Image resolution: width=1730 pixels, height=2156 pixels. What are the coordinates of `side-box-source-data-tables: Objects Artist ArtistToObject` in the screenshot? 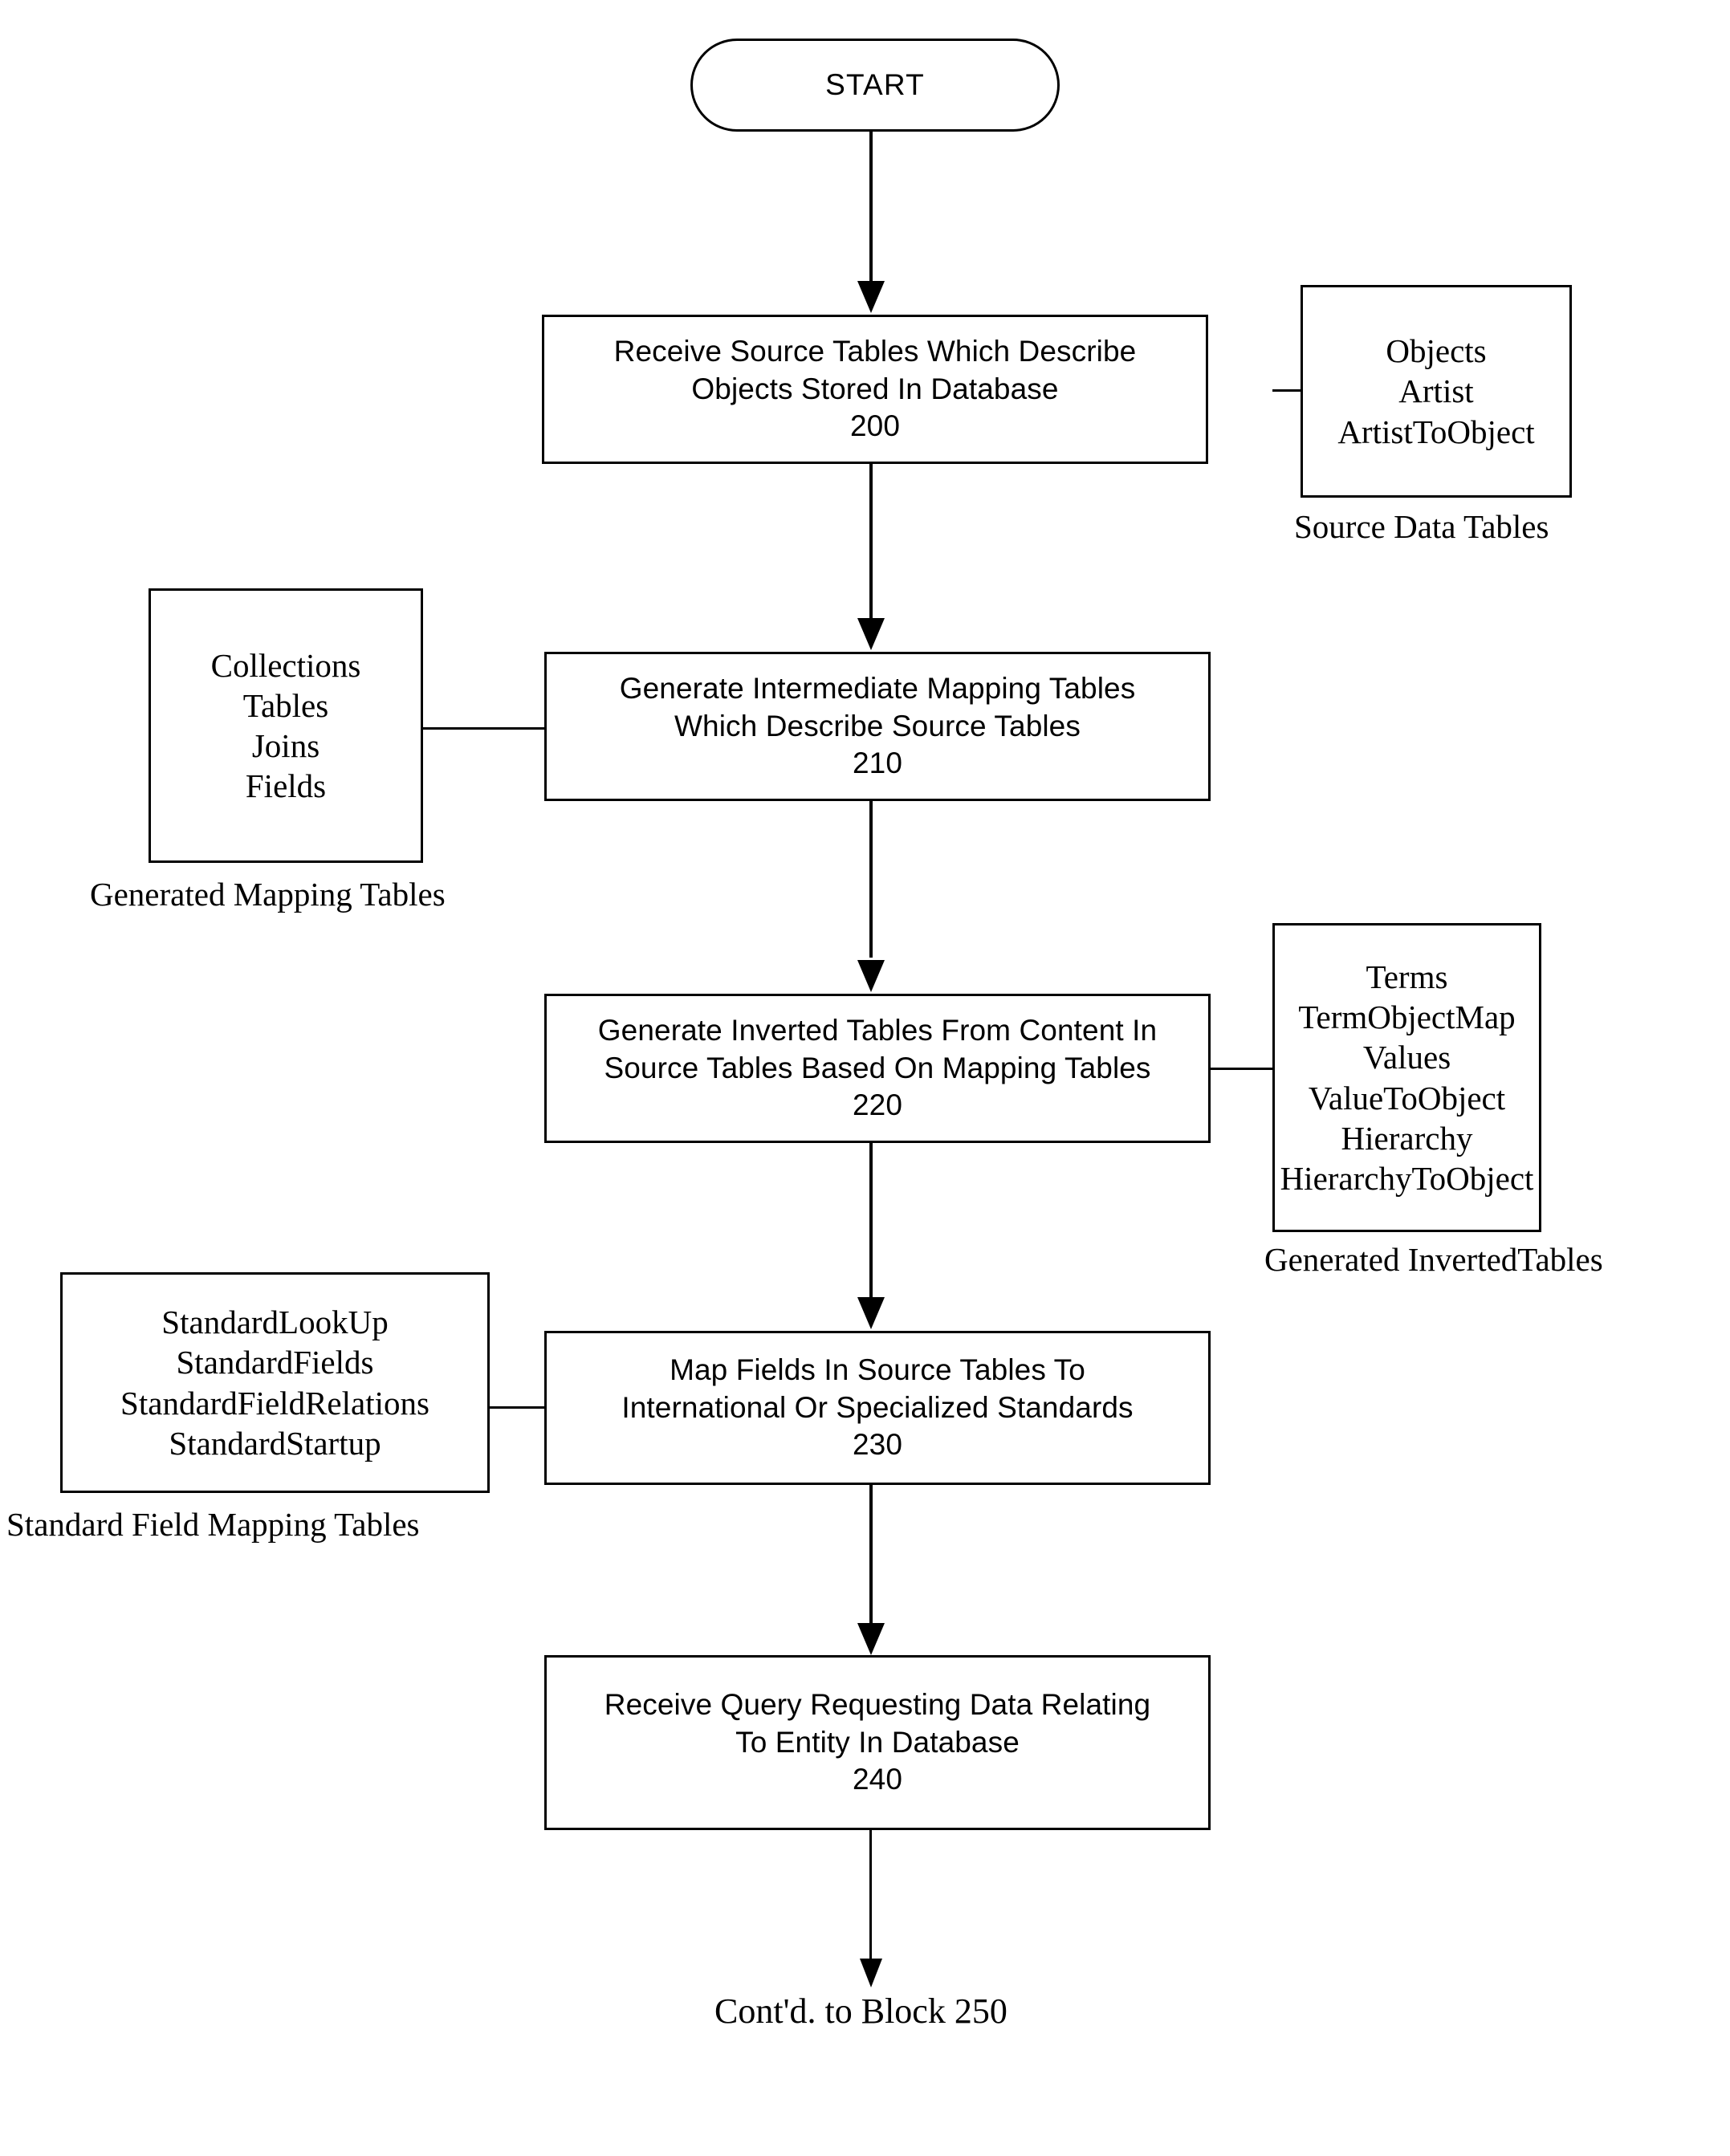 It's located at (1436, 391).